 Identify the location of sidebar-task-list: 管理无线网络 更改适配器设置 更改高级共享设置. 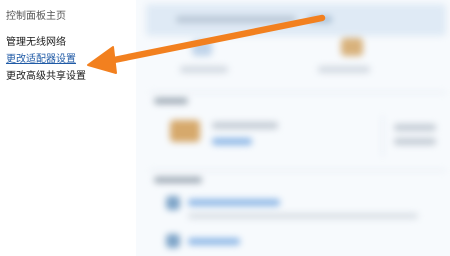
(46, 59).